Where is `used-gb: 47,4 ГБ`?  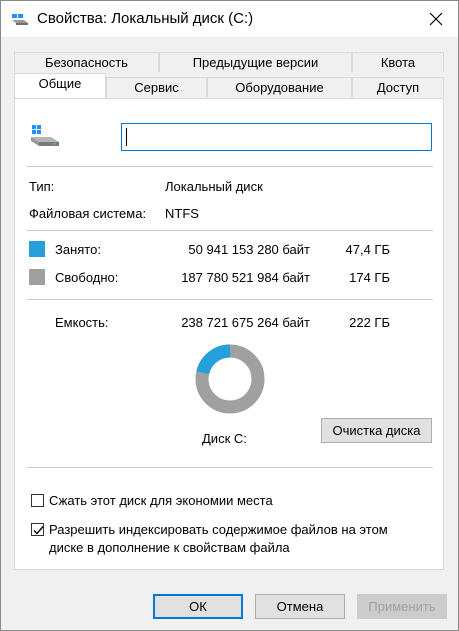 used-gb: 47,4 ГБ is located at coordinates (367, 249).